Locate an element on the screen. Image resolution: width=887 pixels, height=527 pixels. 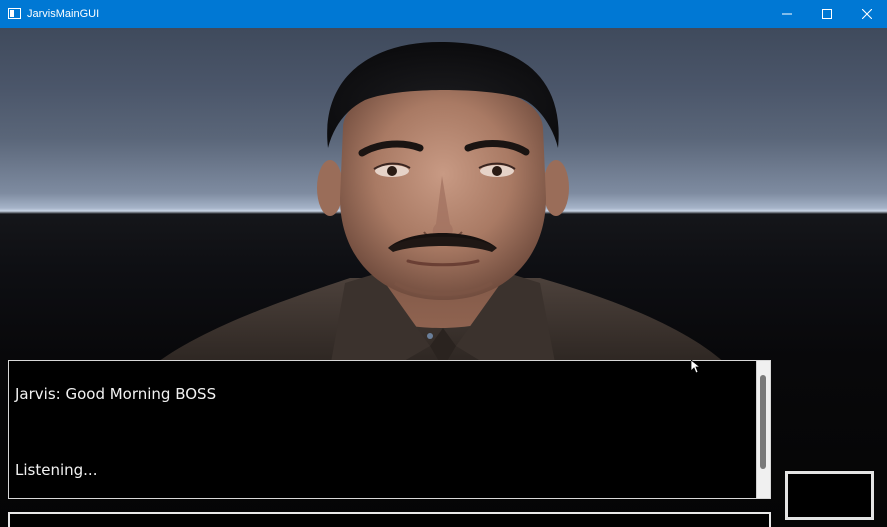
chat-blank-line is located at coordinates (385, 432).